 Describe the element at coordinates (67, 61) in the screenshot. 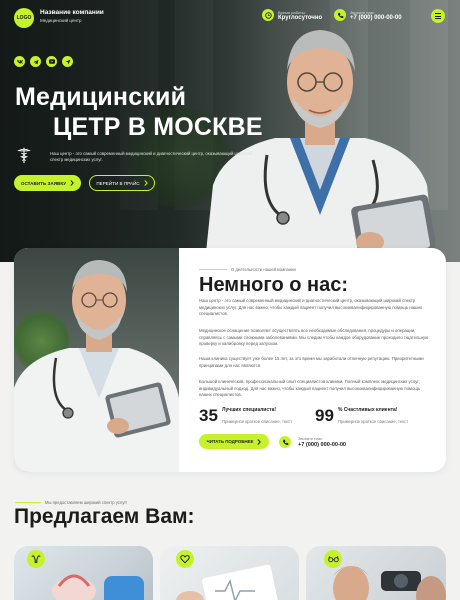

I see `send-icon` at that location.